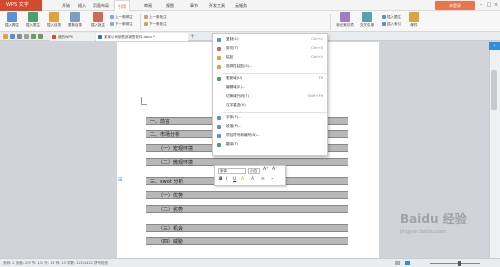 This screenshot has height=267, width=500. I want to click on mail-icon, so click(414, 17).